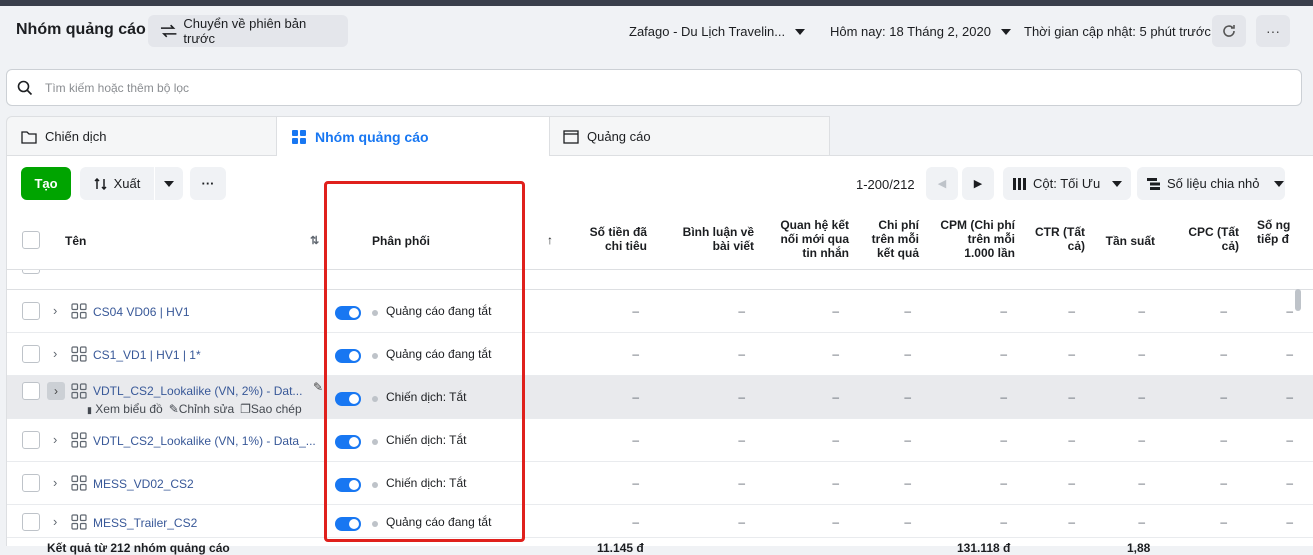  I want to click on copy-action: ❐Sao chép, so click(270, 409).